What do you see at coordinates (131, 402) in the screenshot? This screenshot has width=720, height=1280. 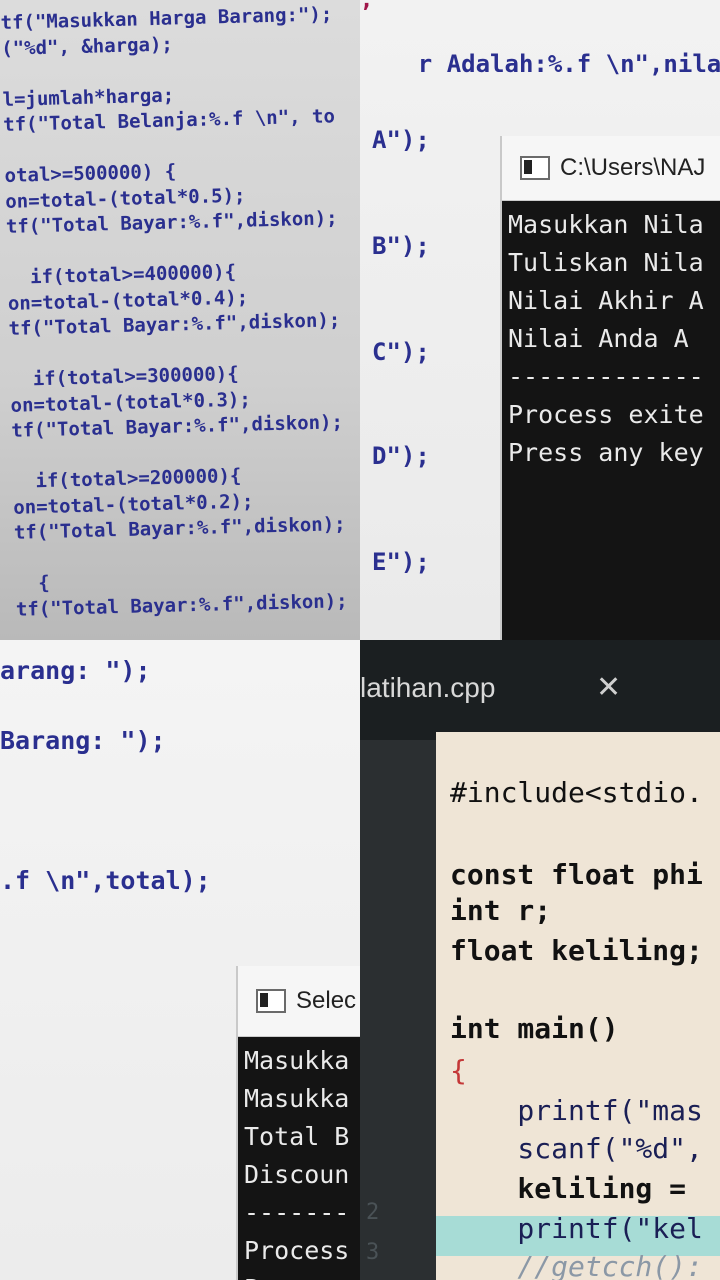 I see `code-line: on=total-(total*0.3);` at bounding box center [131, 402].